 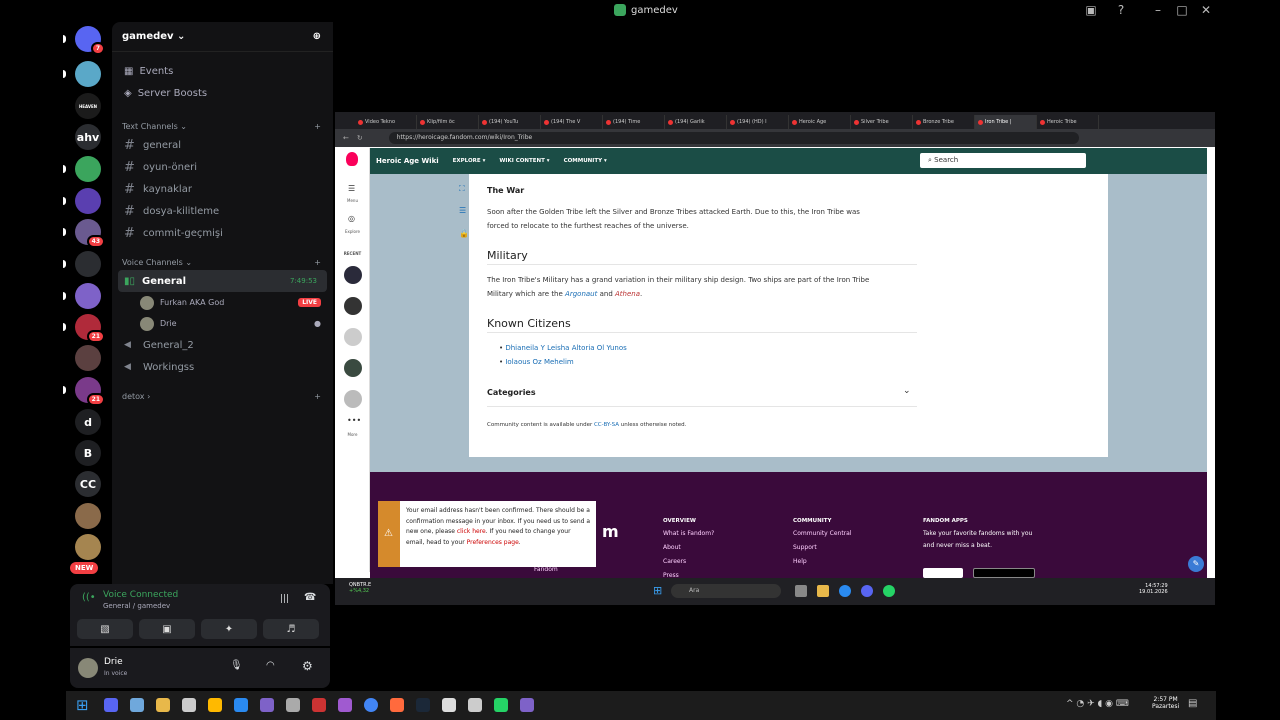 What do you see at coordinates (688, 533) in the screenshot?
I see `overview-link-1: What is Fandom?` at bounding box center [688, 533].